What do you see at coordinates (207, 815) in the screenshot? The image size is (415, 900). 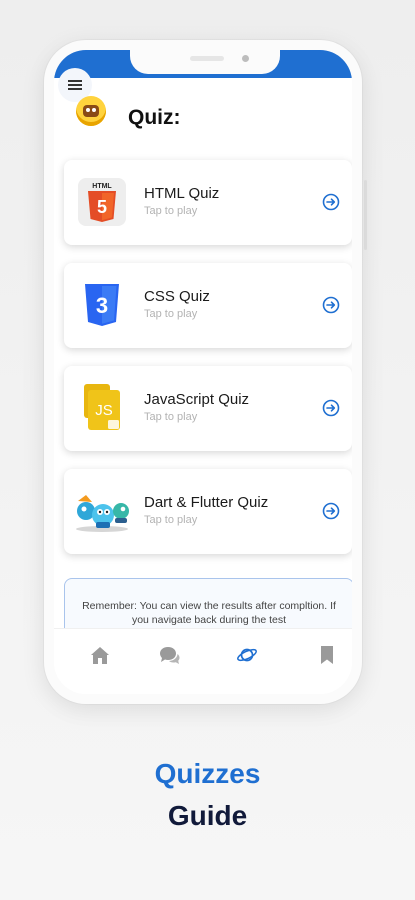 I see `tagline-subtitle: Guide` at bounding box center [207, 815].